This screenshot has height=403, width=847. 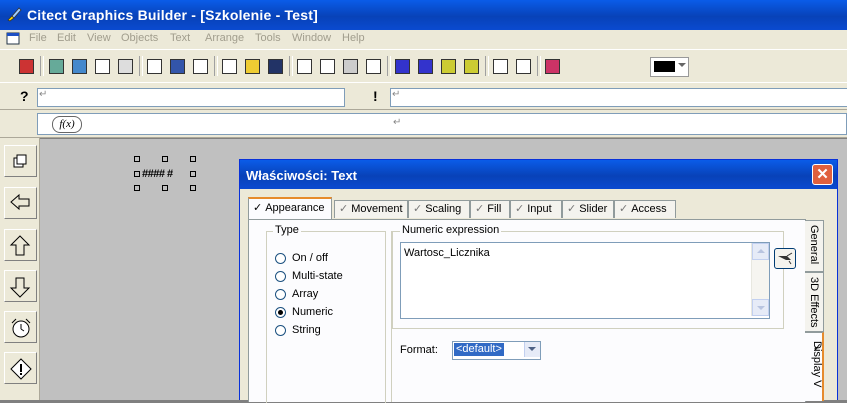 I want to click on pages-window-button, so click(x=20, y=161).